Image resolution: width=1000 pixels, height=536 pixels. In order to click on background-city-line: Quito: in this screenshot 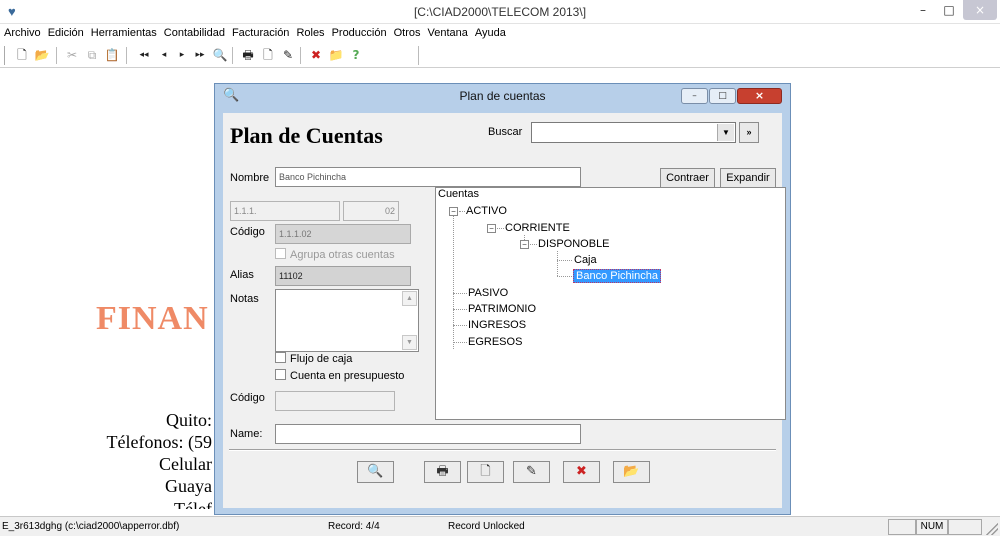, I will do `click(188, 420)`.